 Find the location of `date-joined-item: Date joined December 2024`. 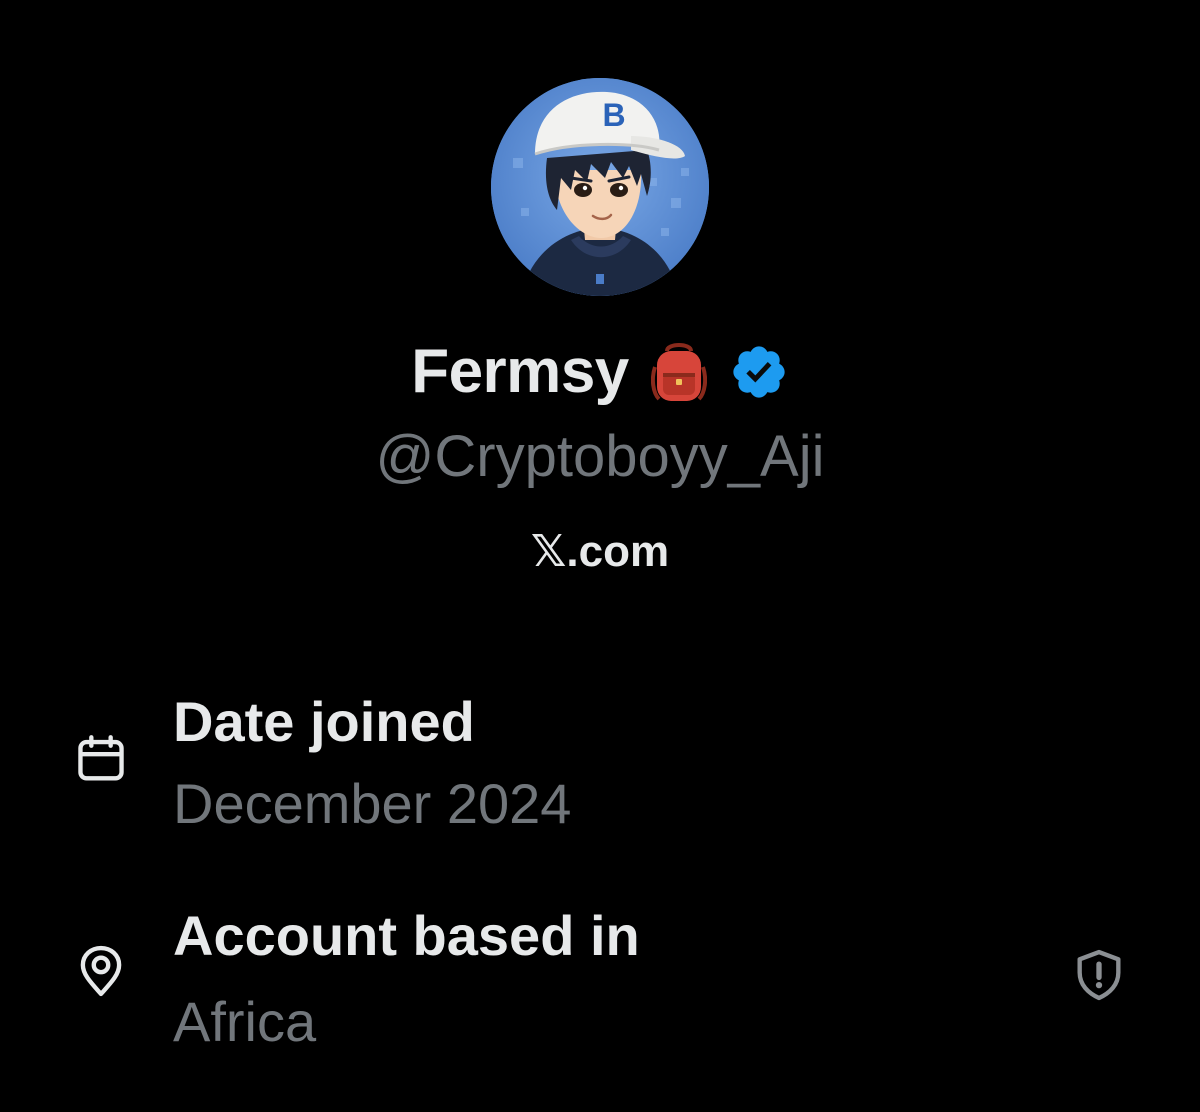

date-joined-item: Date joined December 2024 is located at coordinates (600, 763).